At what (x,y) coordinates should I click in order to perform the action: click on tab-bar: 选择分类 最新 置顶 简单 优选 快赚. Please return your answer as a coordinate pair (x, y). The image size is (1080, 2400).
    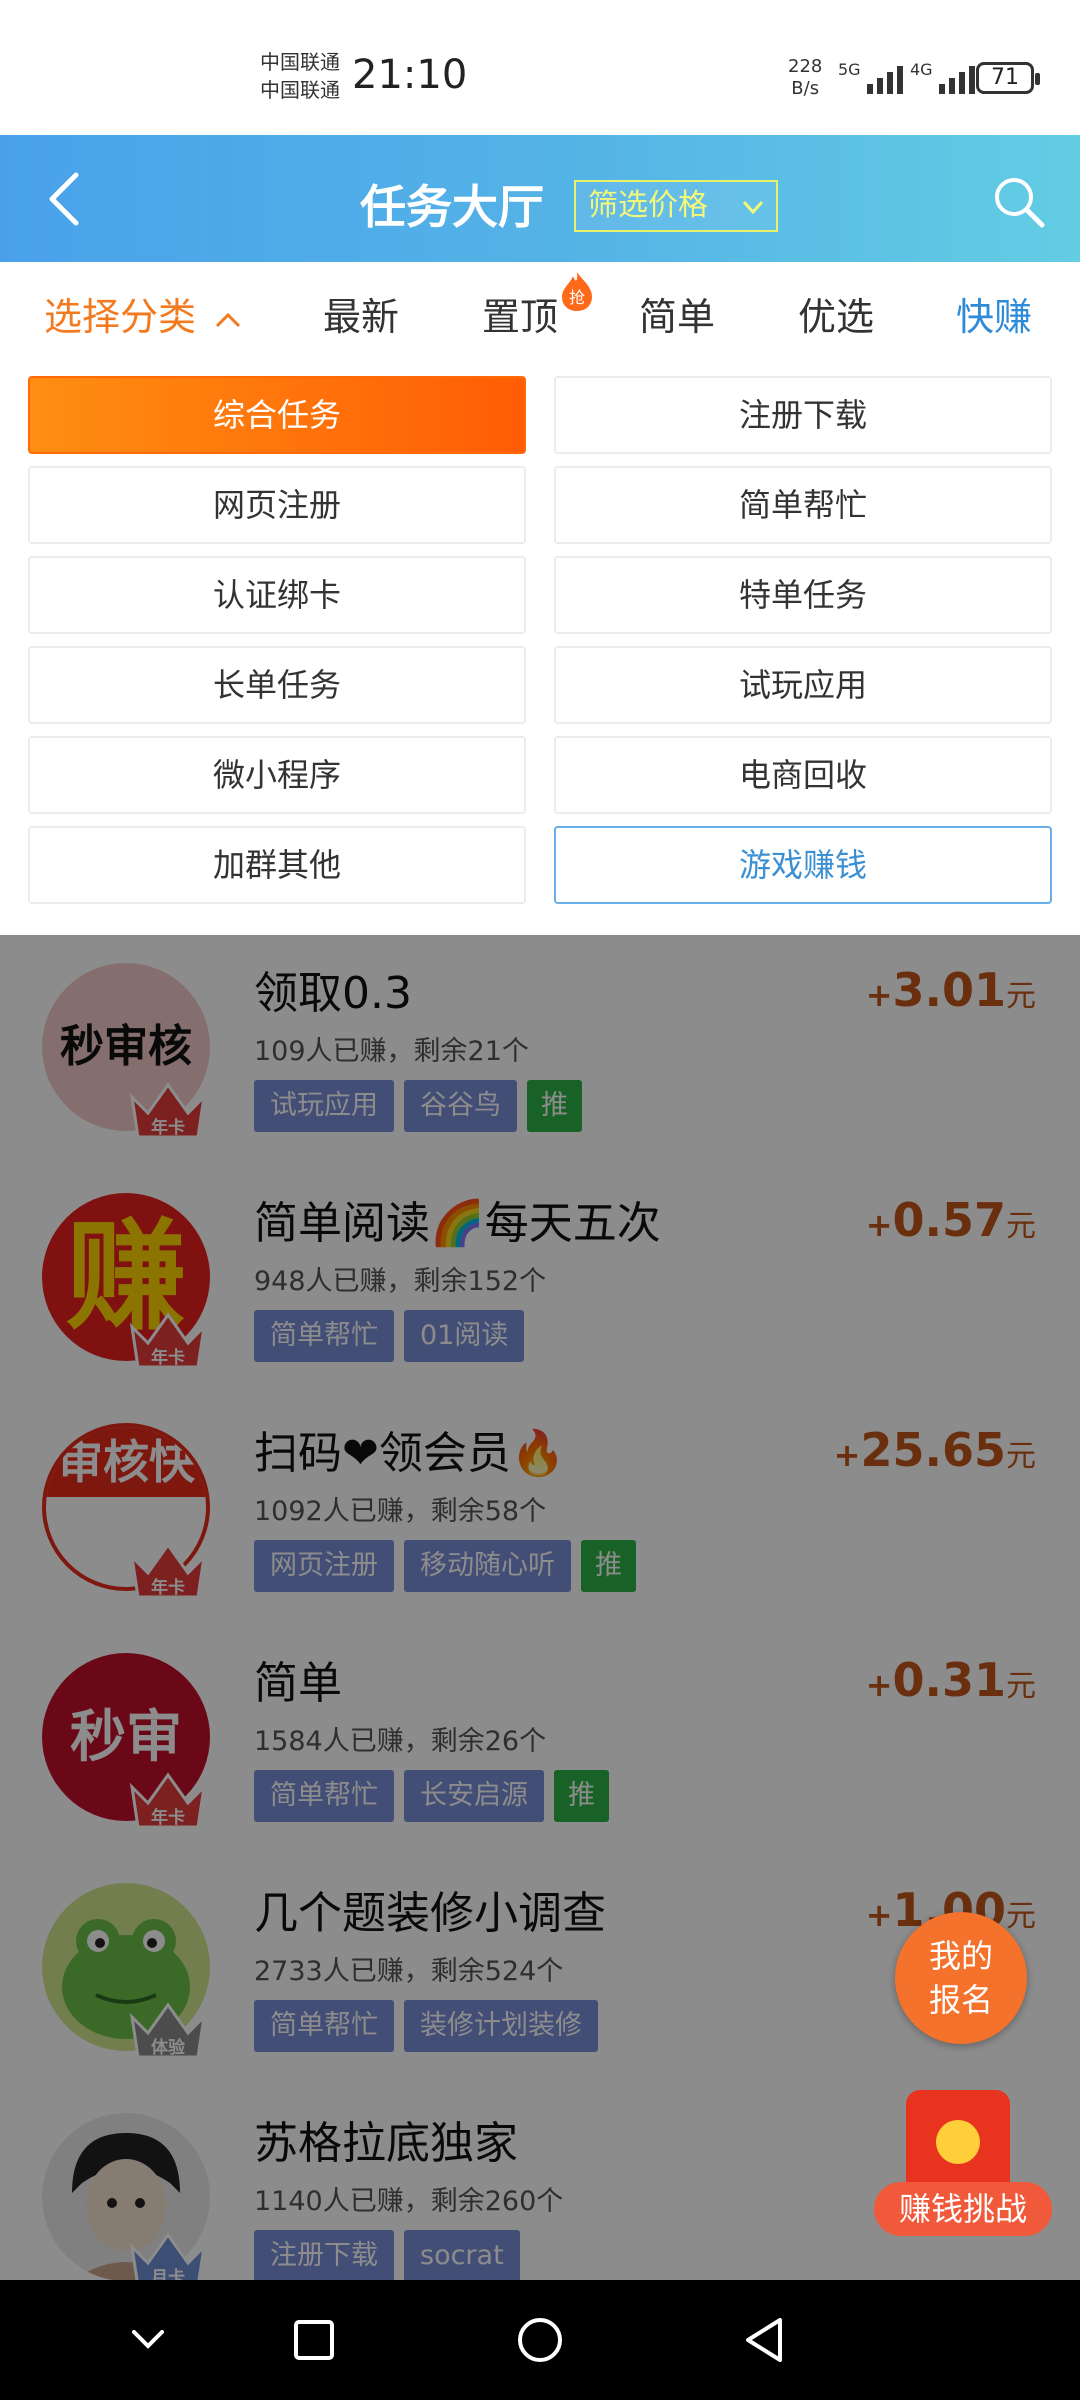
    Looking at the image, I should click on (540, 310).